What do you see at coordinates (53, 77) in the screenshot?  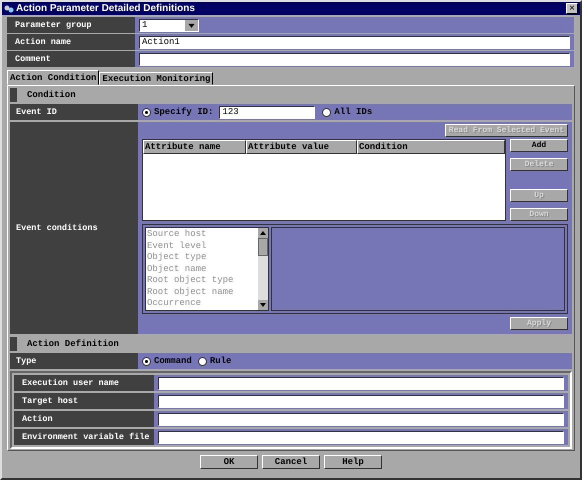 I see `tab: Action Condition` at bounding box center [53, 77].